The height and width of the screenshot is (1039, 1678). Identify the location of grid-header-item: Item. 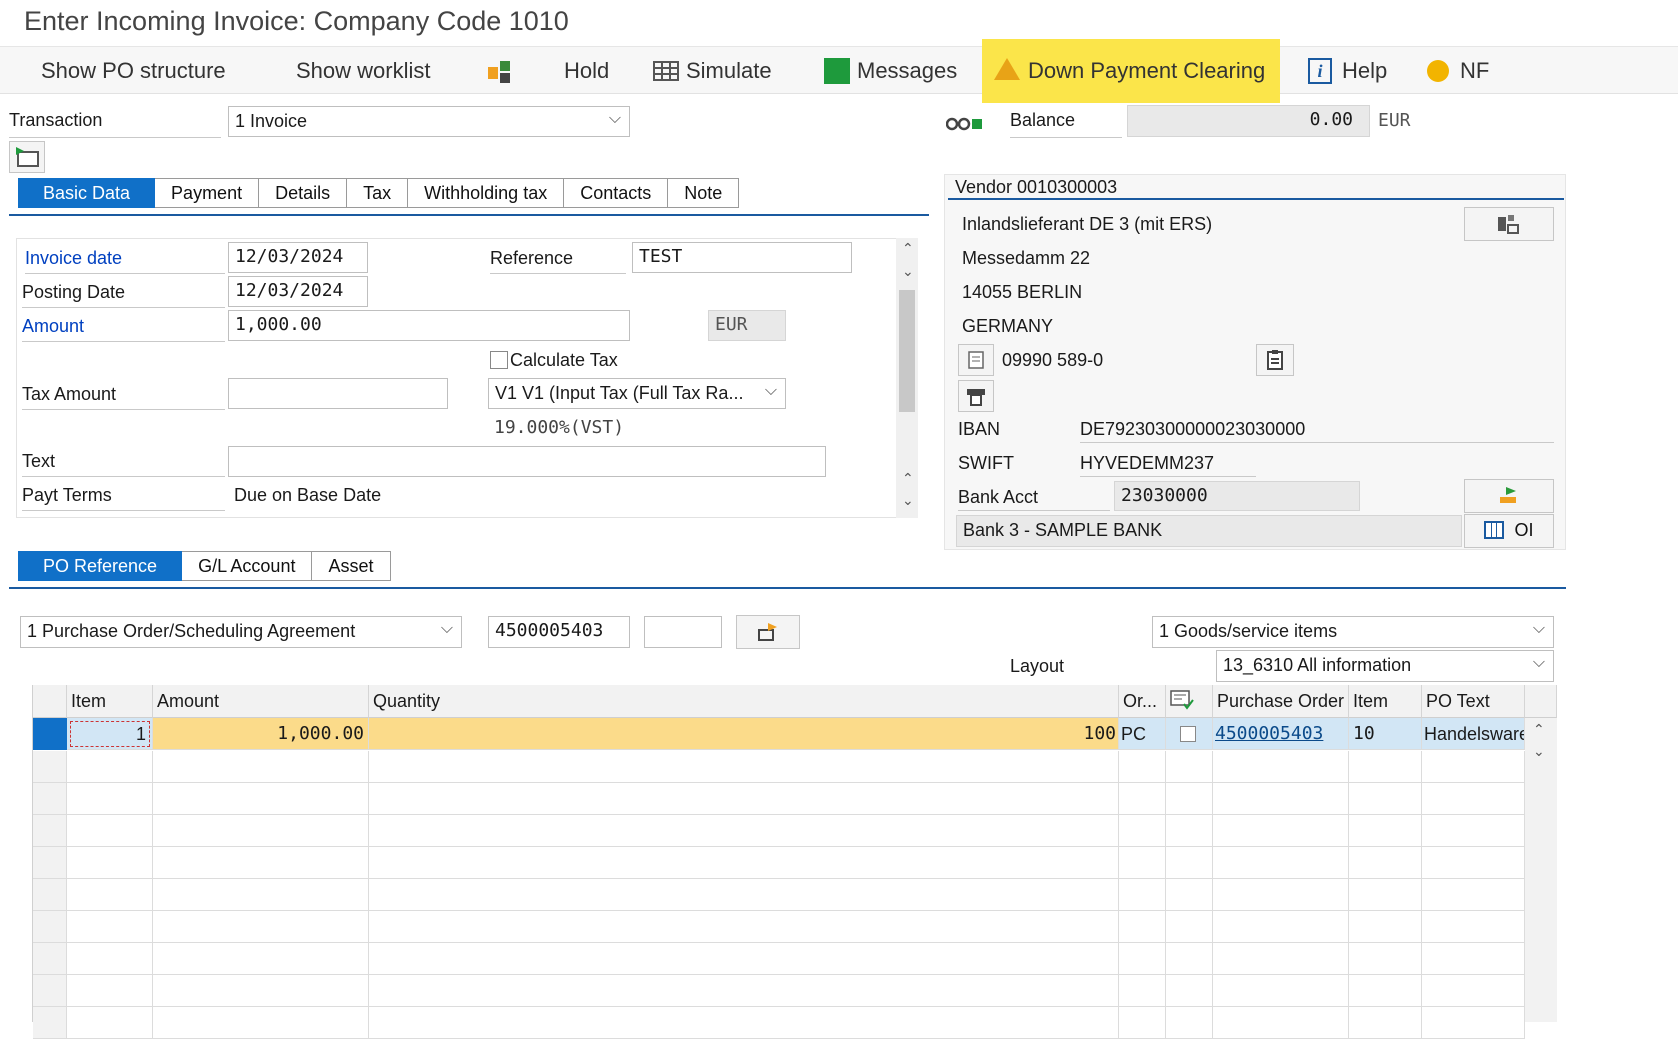
(110, 701).